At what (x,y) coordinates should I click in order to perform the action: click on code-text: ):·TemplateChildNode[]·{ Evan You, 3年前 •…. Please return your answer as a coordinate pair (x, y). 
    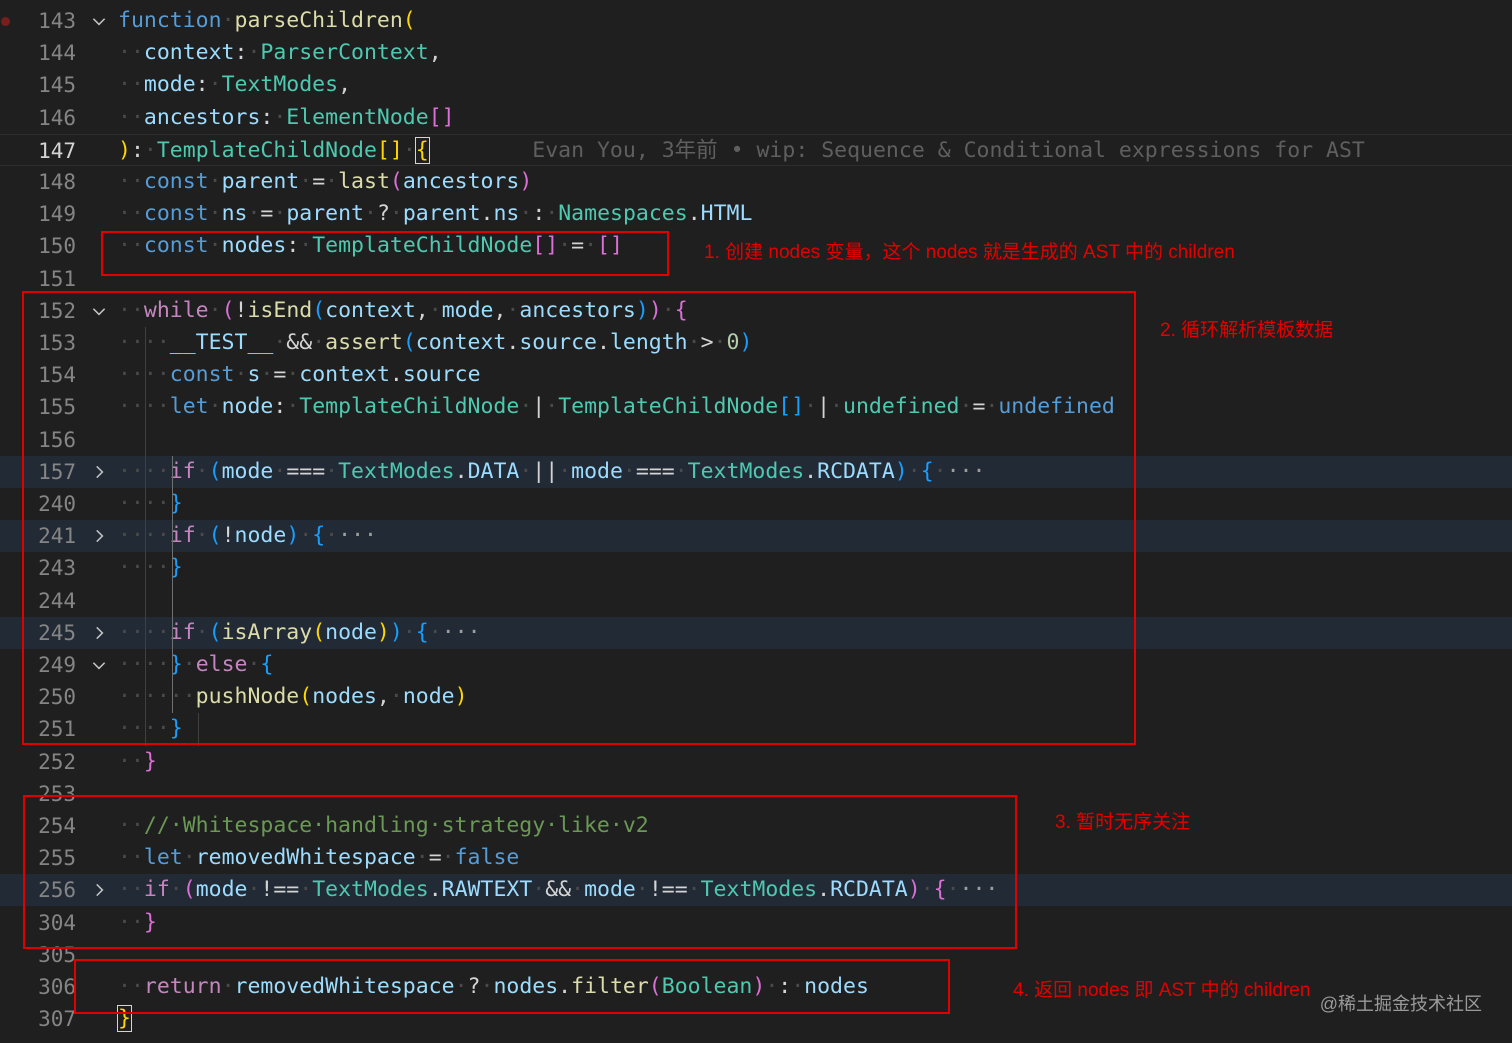
    Looking at the image, I should click on (741, 150).